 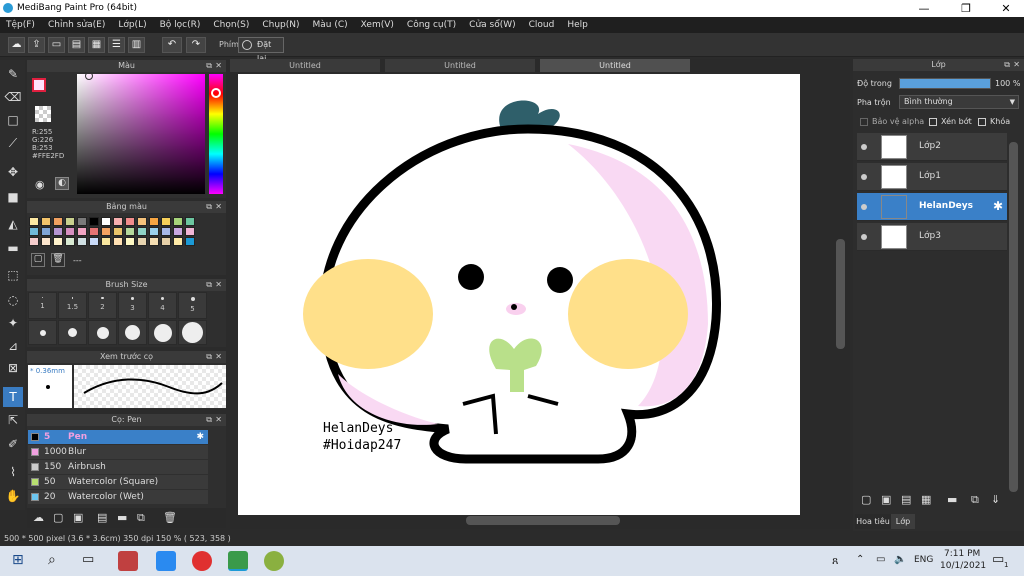 I want to click on primary-color-swatch, so click(x=39, y=85).